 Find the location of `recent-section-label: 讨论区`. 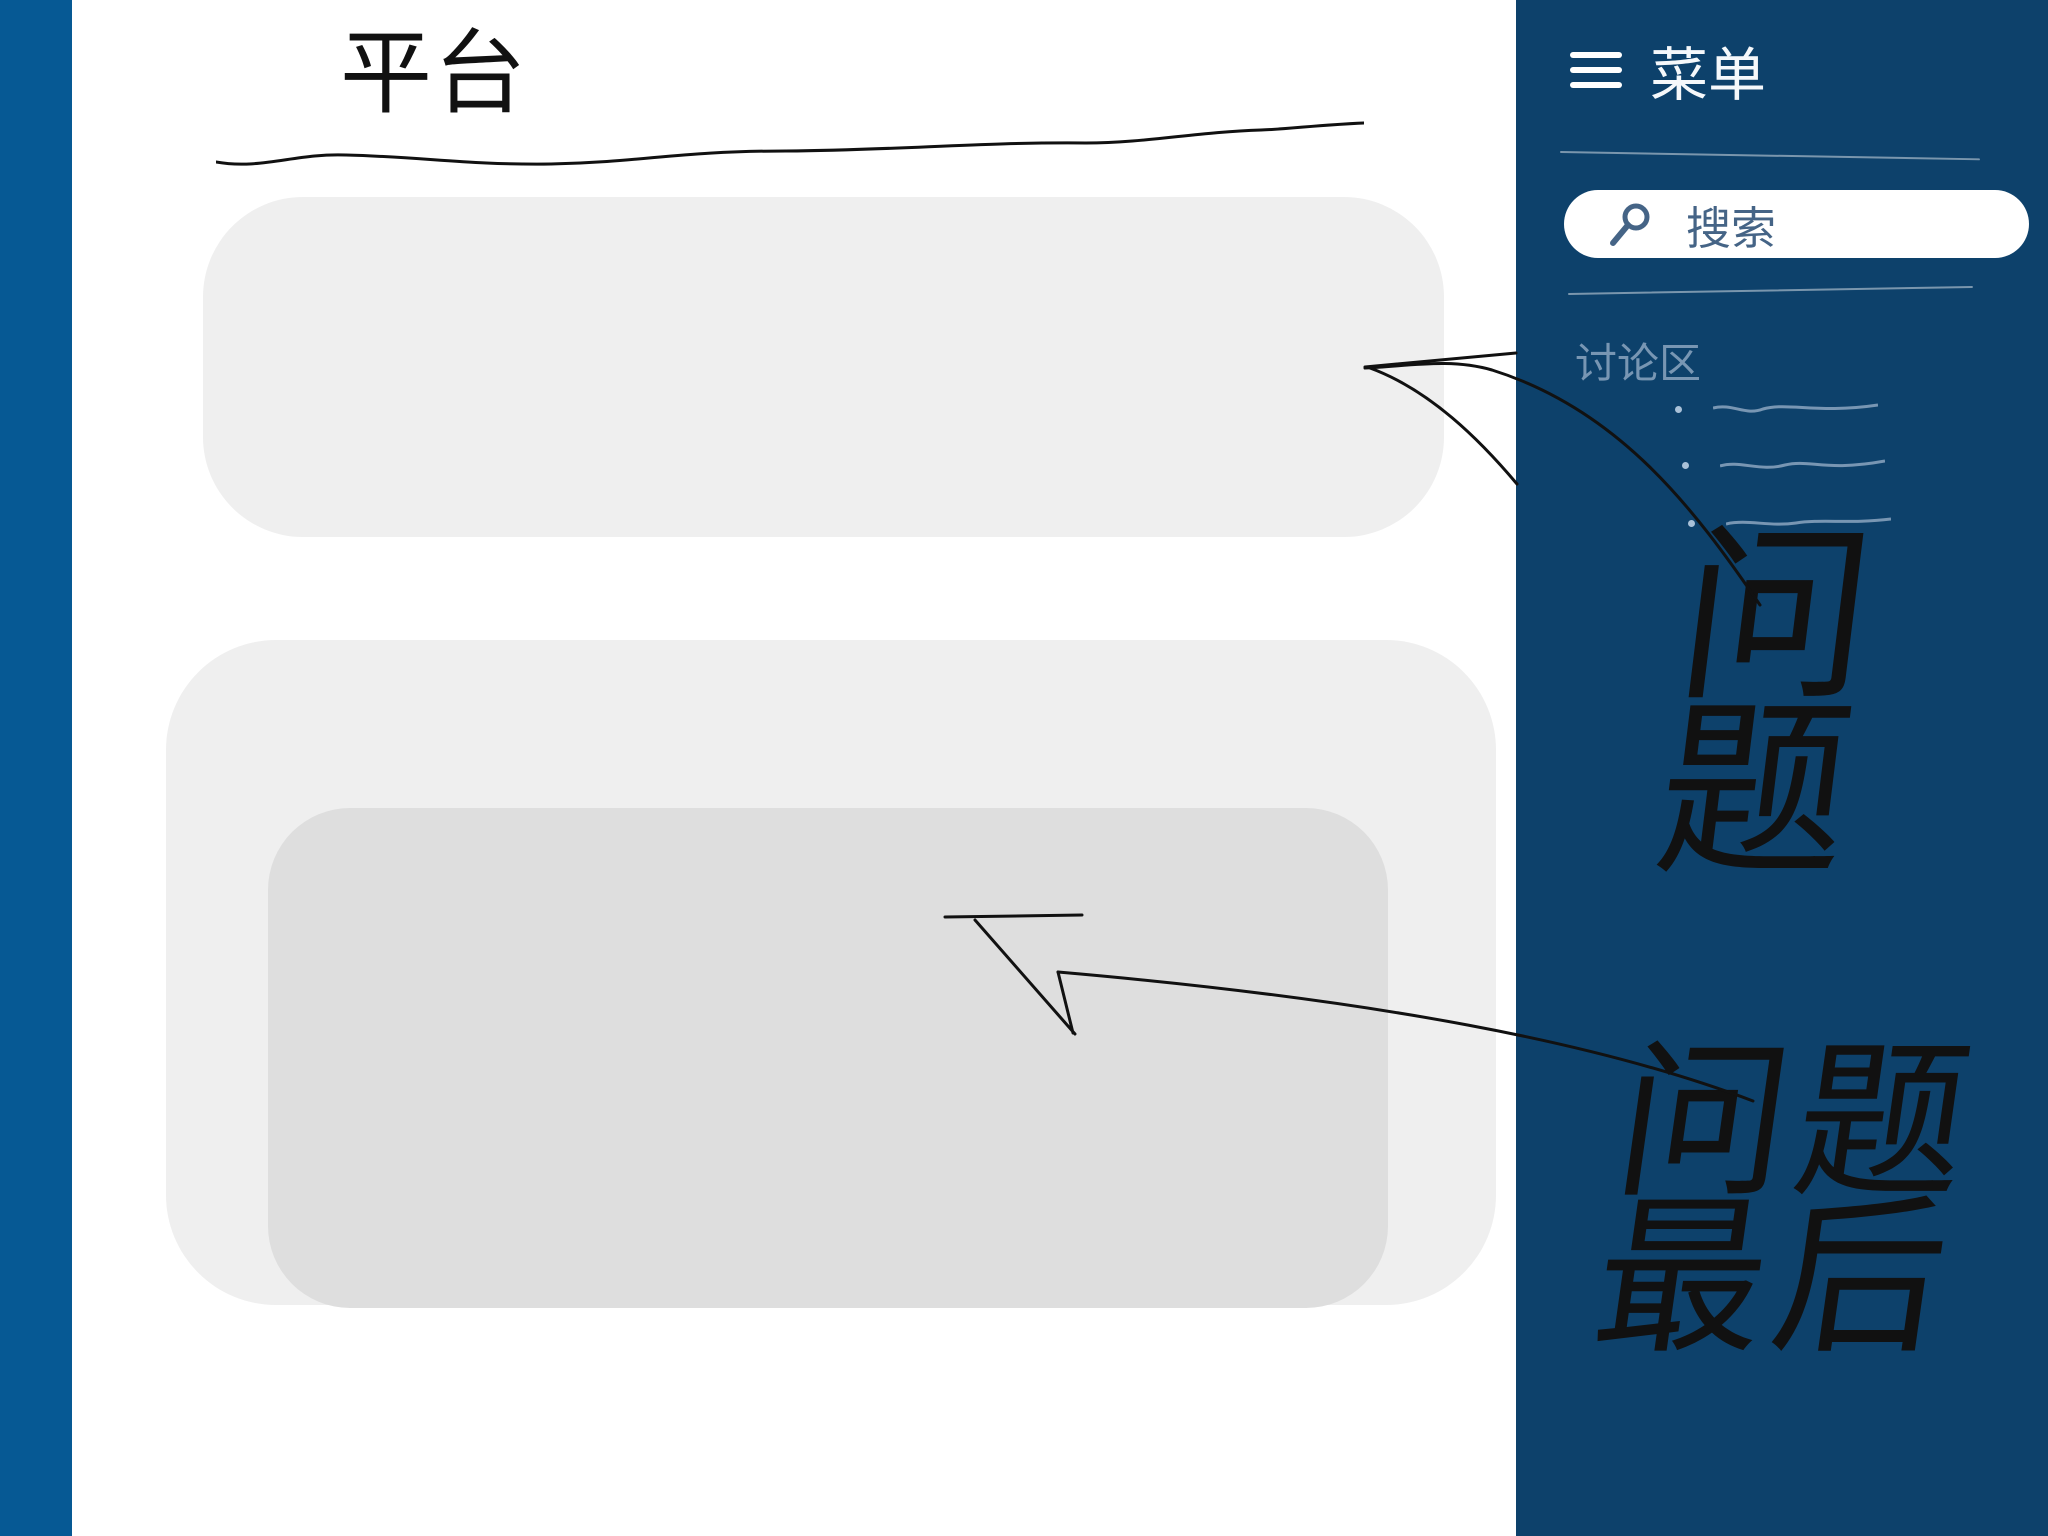

recent-section-label: 讨论区 is located at coordinates (1638, 363).